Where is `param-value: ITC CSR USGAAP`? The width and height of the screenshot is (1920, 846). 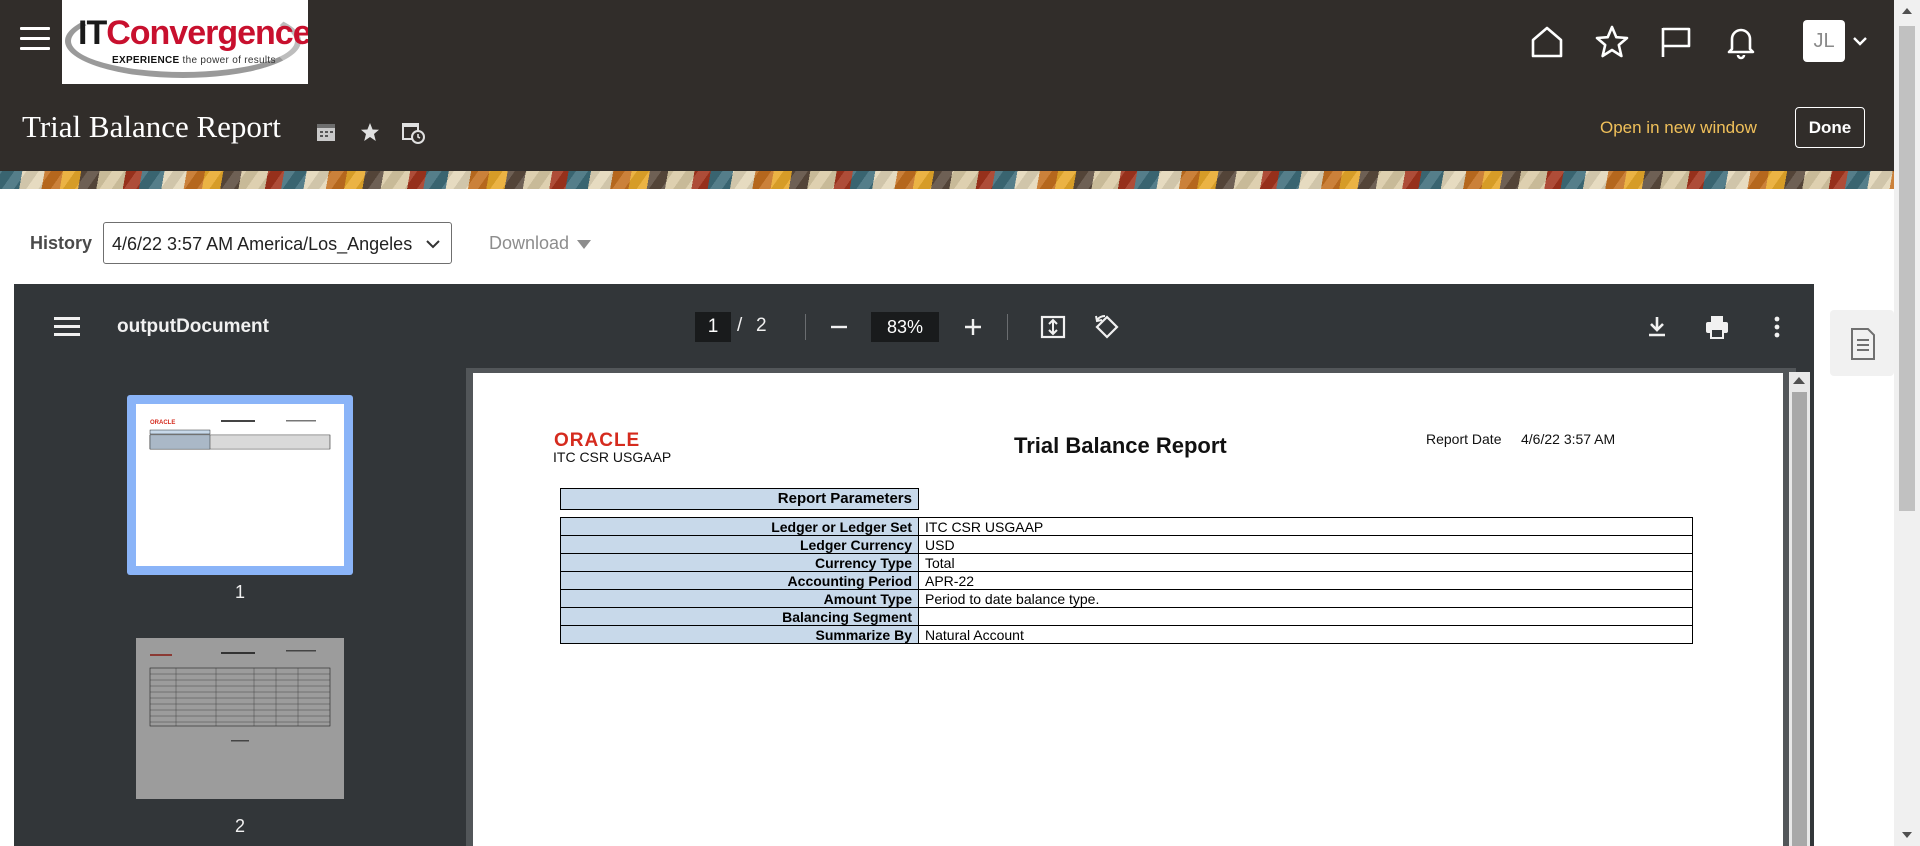 param-value: ITC CSR USGAAP is located at coordinates (1305, 526).